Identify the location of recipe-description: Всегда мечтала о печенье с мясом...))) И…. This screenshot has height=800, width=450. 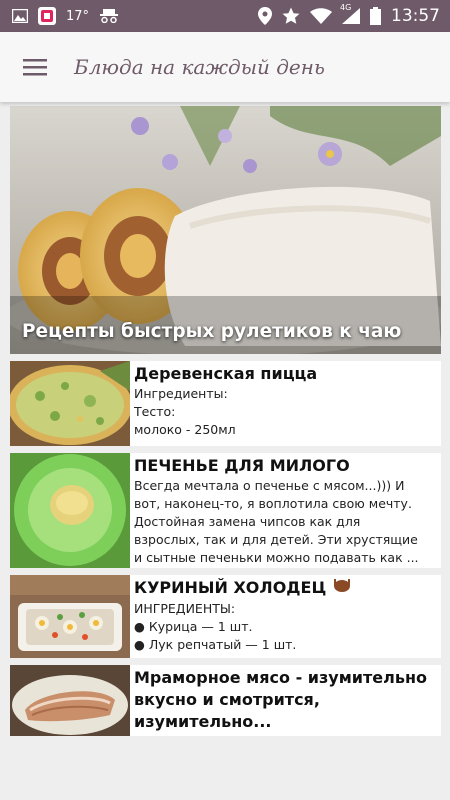
(285, 522).